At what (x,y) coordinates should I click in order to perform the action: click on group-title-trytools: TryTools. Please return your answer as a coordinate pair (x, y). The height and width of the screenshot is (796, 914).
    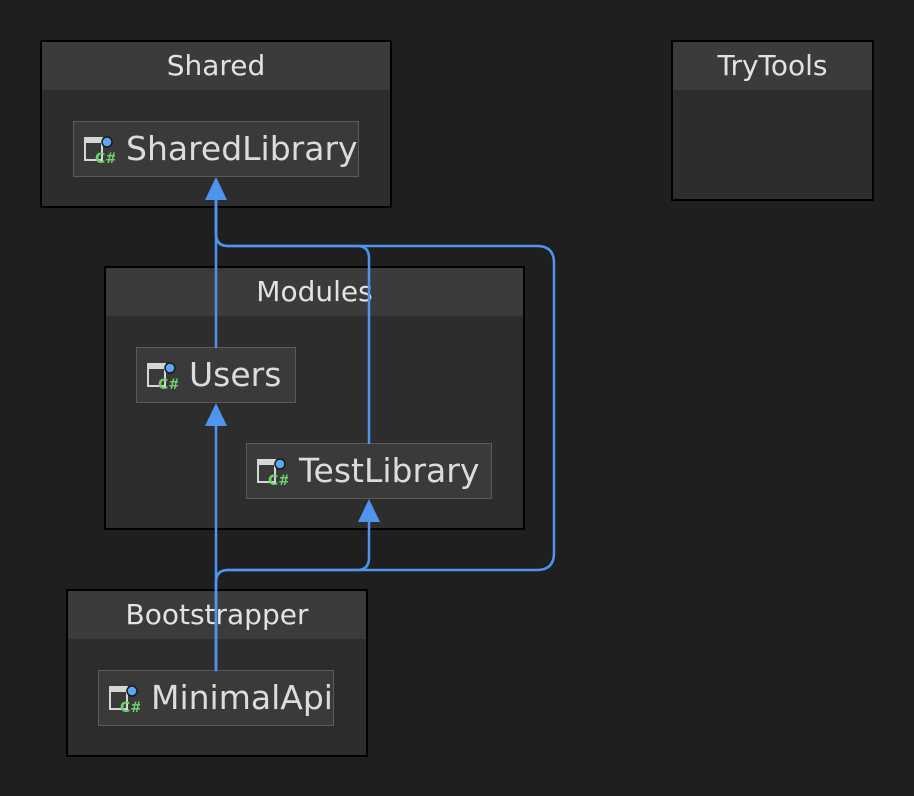
    Looking at the image, I should click on (772, 66).